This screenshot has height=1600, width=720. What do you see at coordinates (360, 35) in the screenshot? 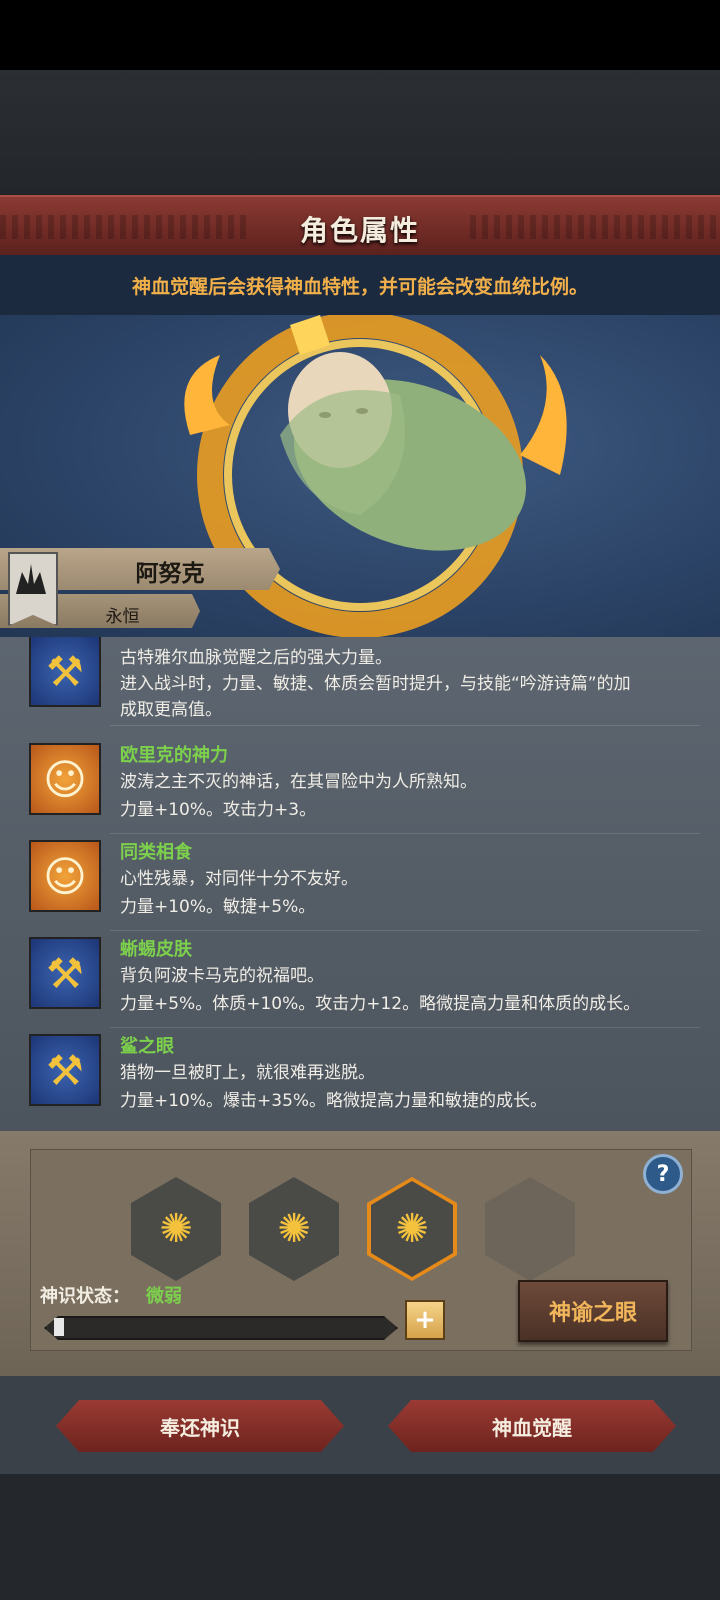
I see `status-bar-area` at bounding box center [360, 35].